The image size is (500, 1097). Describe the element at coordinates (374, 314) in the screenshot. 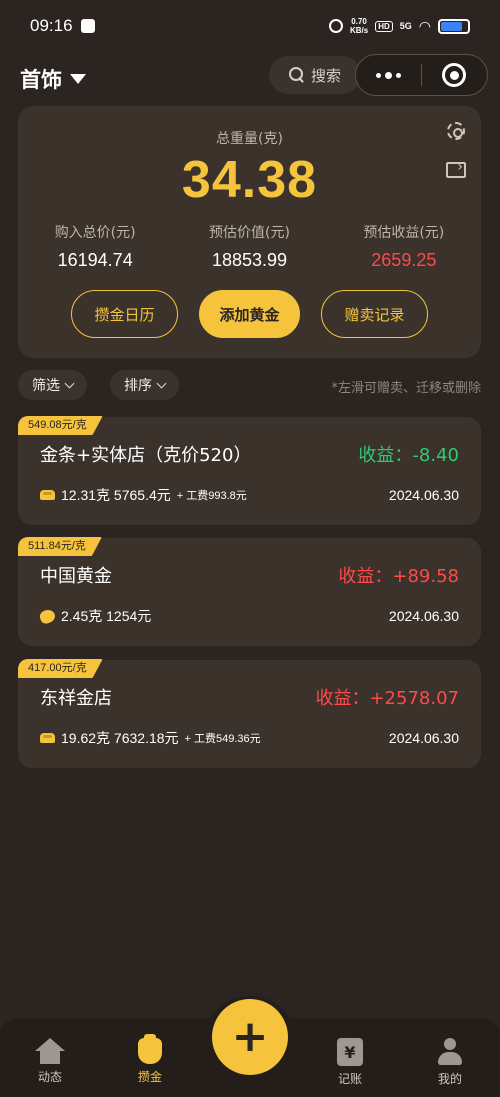

I see `gift-sell-records-button: 赠卖记录` at that location.